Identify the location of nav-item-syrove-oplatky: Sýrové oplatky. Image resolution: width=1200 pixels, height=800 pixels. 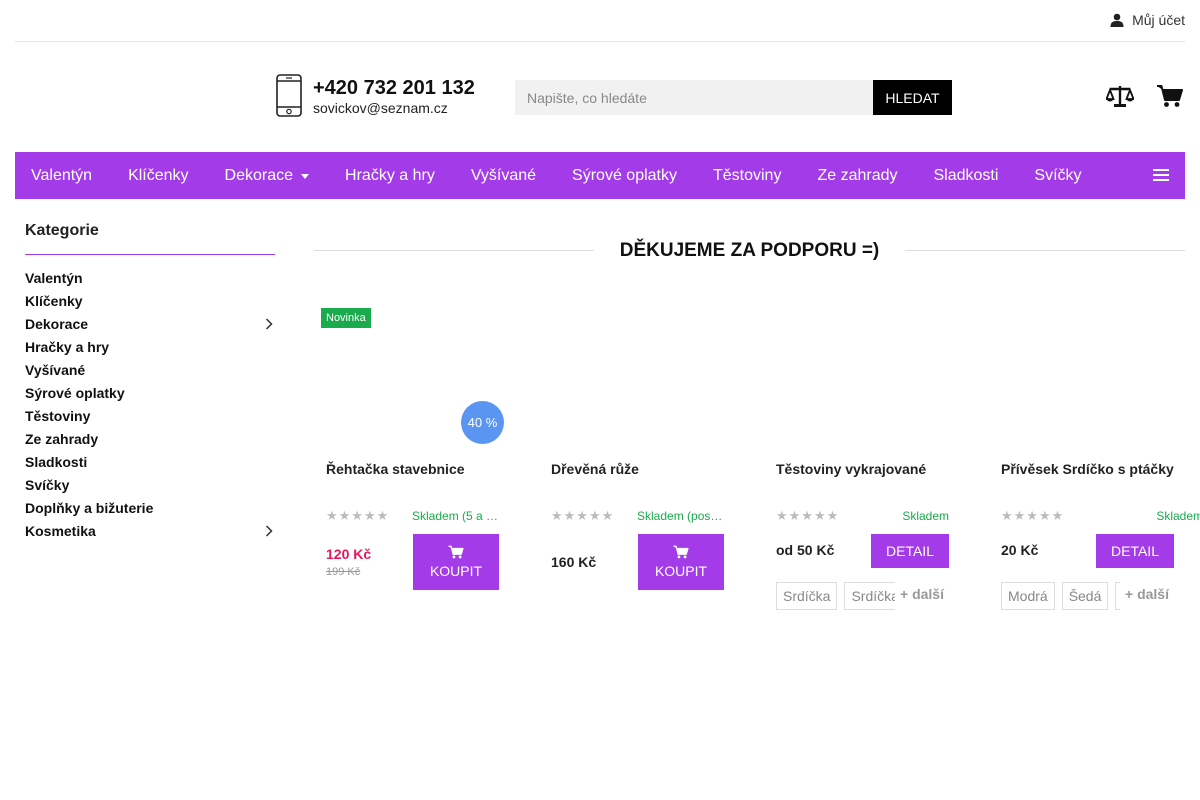
(624, 175).